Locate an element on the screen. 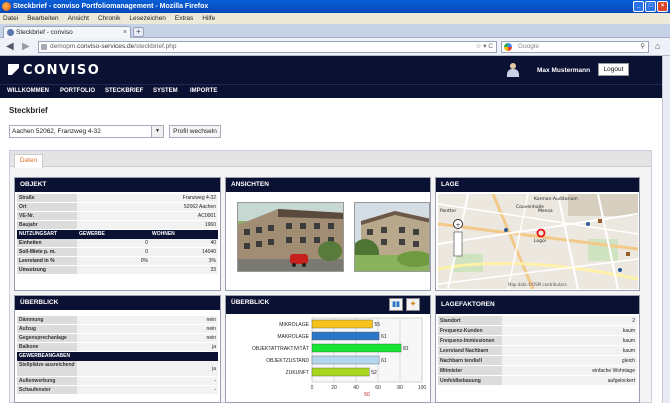 This screenshot has width=670, height=403. objekt-header: OBJEKT is located at coordinates (117, 185).